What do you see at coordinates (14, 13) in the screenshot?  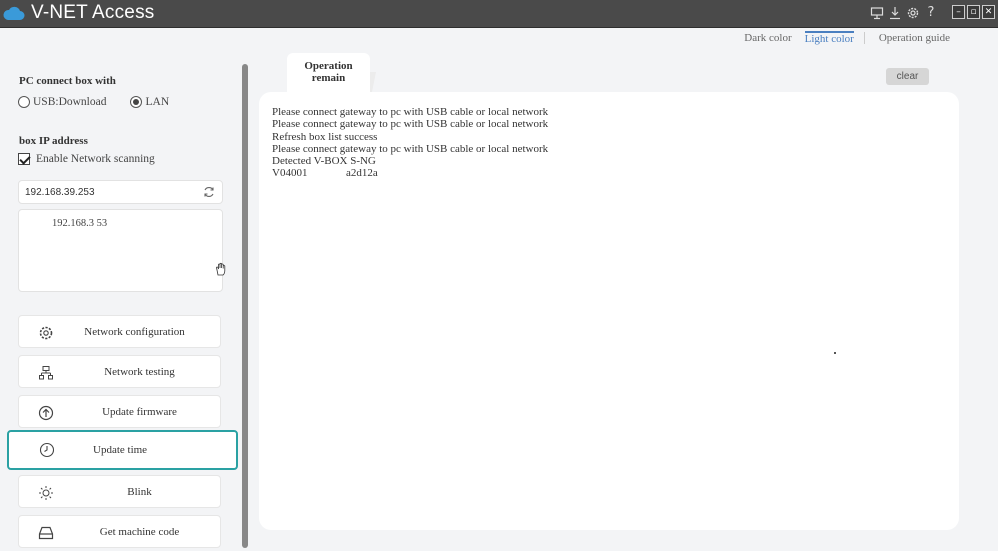 I see `cloud-icon` at bounding box center [14, 13].